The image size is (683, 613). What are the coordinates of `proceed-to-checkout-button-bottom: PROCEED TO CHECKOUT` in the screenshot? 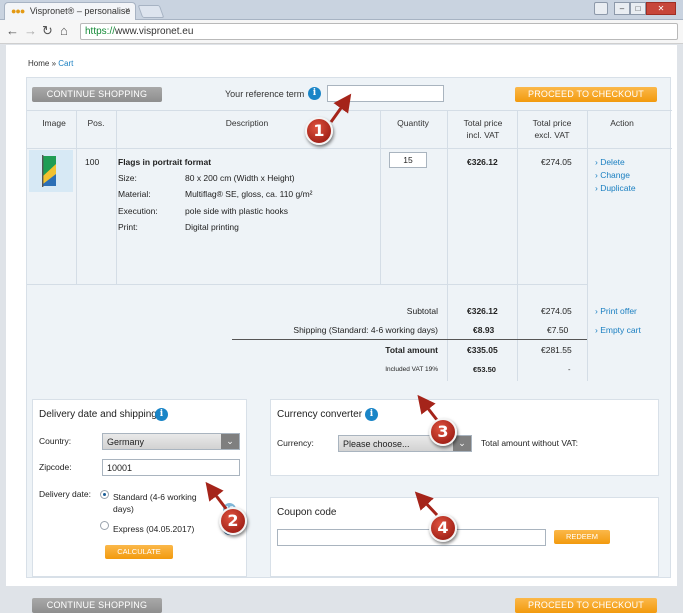 It's located at (586, 605).